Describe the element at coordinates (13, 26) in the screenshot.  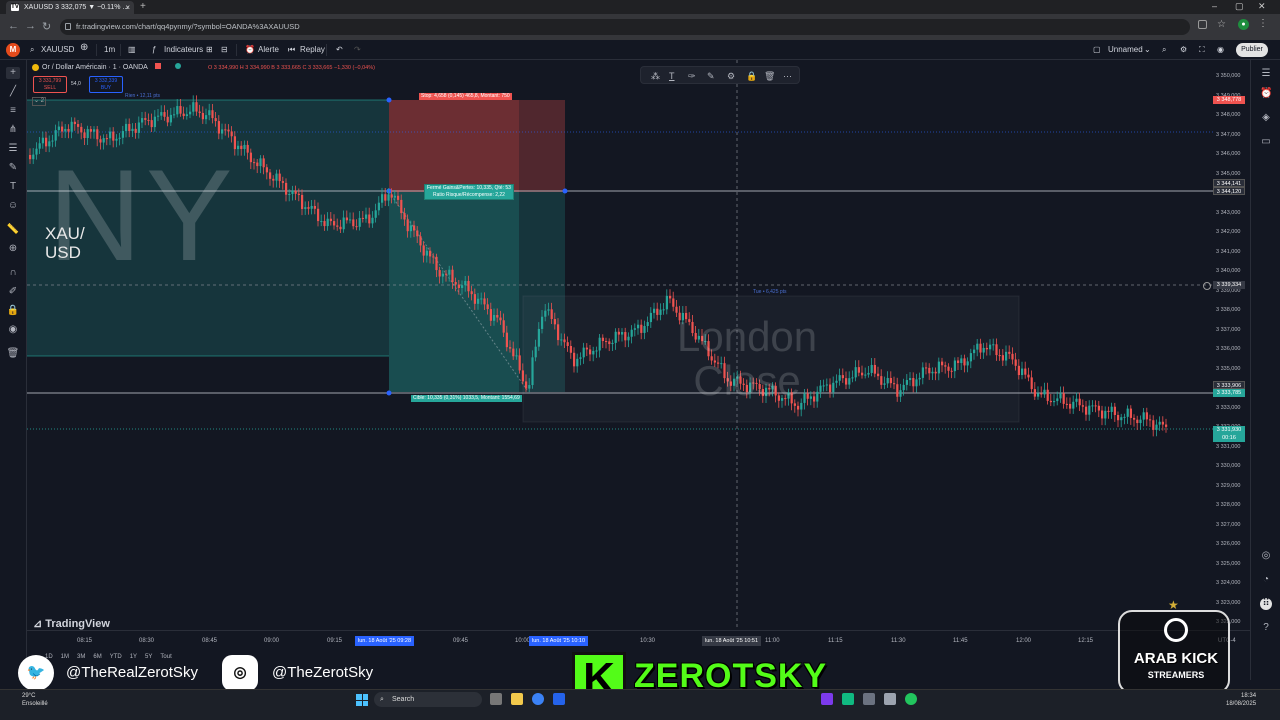
I see `back-icon: ←` at that location.